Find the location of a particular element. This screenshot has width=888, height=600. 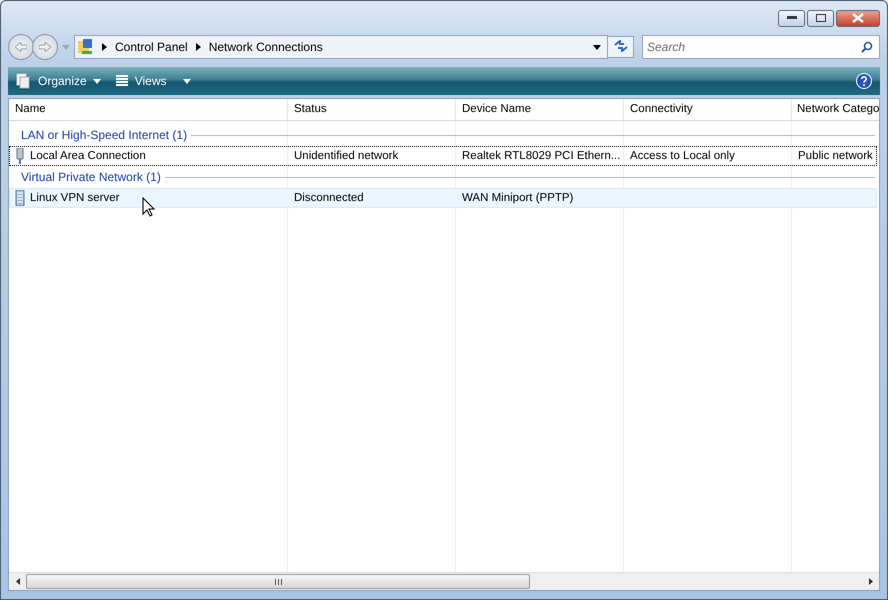

network-folder-icon is located at coordinates (86, 47).